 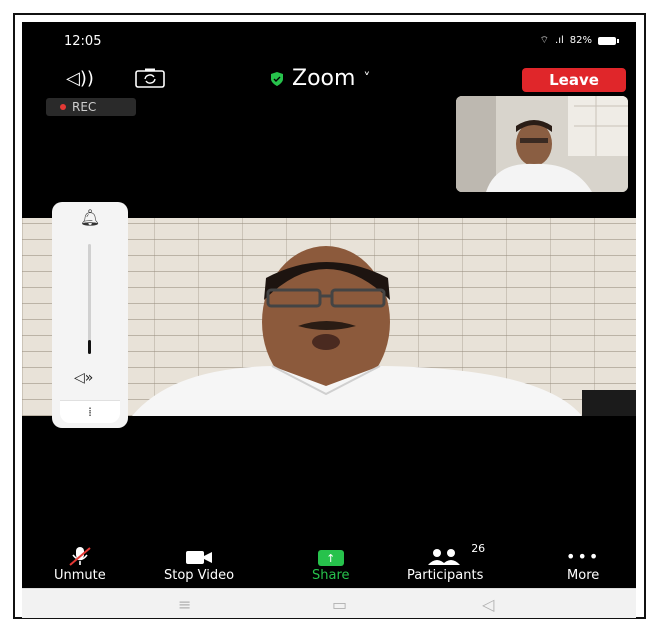 What do you see at coordinates (90, 411) in the screenshot?
I see `volume-more-button: ⁞` at bounding box center [90, 411].